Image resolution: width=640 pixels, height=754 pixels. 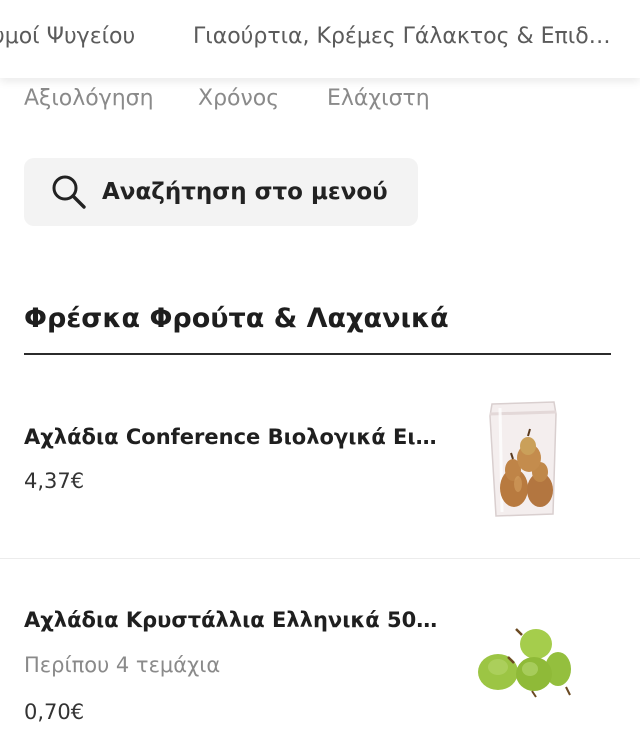 I want to click on menu-search-button: Αναζήτηση στο μενού, so click(x=221, y=192).